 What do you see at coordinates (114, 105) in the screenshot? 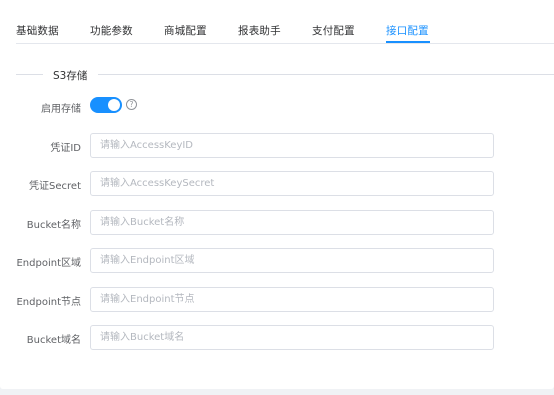
I see `switch-knob` at bounding box center [114, 105].